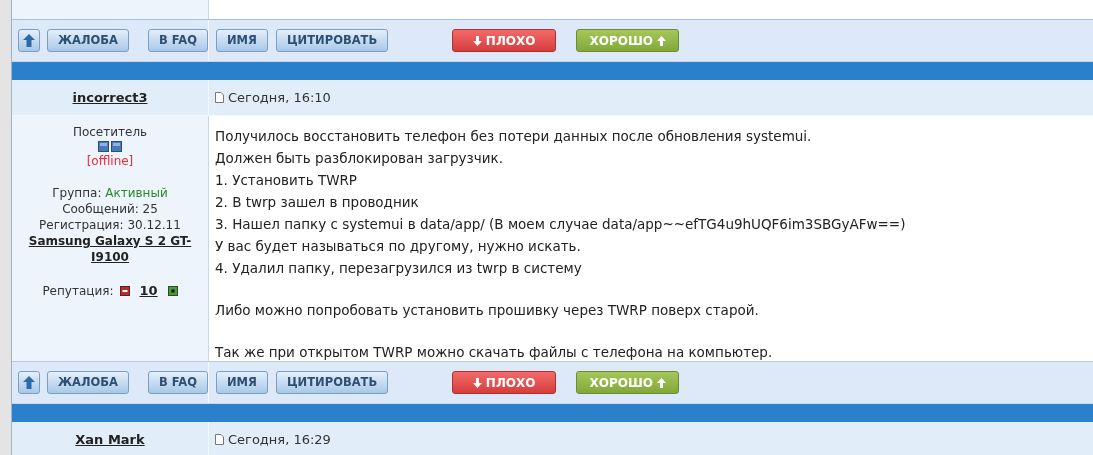  What do you see at coordinates (110, 225) in the screenshot?
I see `registration-date: Регистрация: 30.12.11` at bounding box center [110, 225].